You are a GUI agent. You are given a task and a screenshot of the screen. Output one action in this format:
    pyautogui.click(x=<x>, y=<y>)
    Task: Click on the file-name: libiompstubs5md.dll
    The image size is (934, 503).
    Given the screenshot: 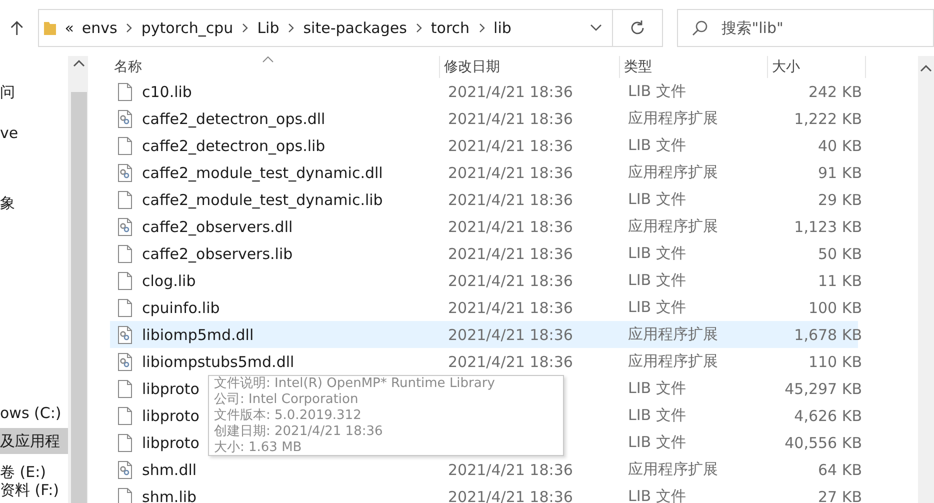 What is the action you would take?
    pyautogui.click(x=218, y=361)
    